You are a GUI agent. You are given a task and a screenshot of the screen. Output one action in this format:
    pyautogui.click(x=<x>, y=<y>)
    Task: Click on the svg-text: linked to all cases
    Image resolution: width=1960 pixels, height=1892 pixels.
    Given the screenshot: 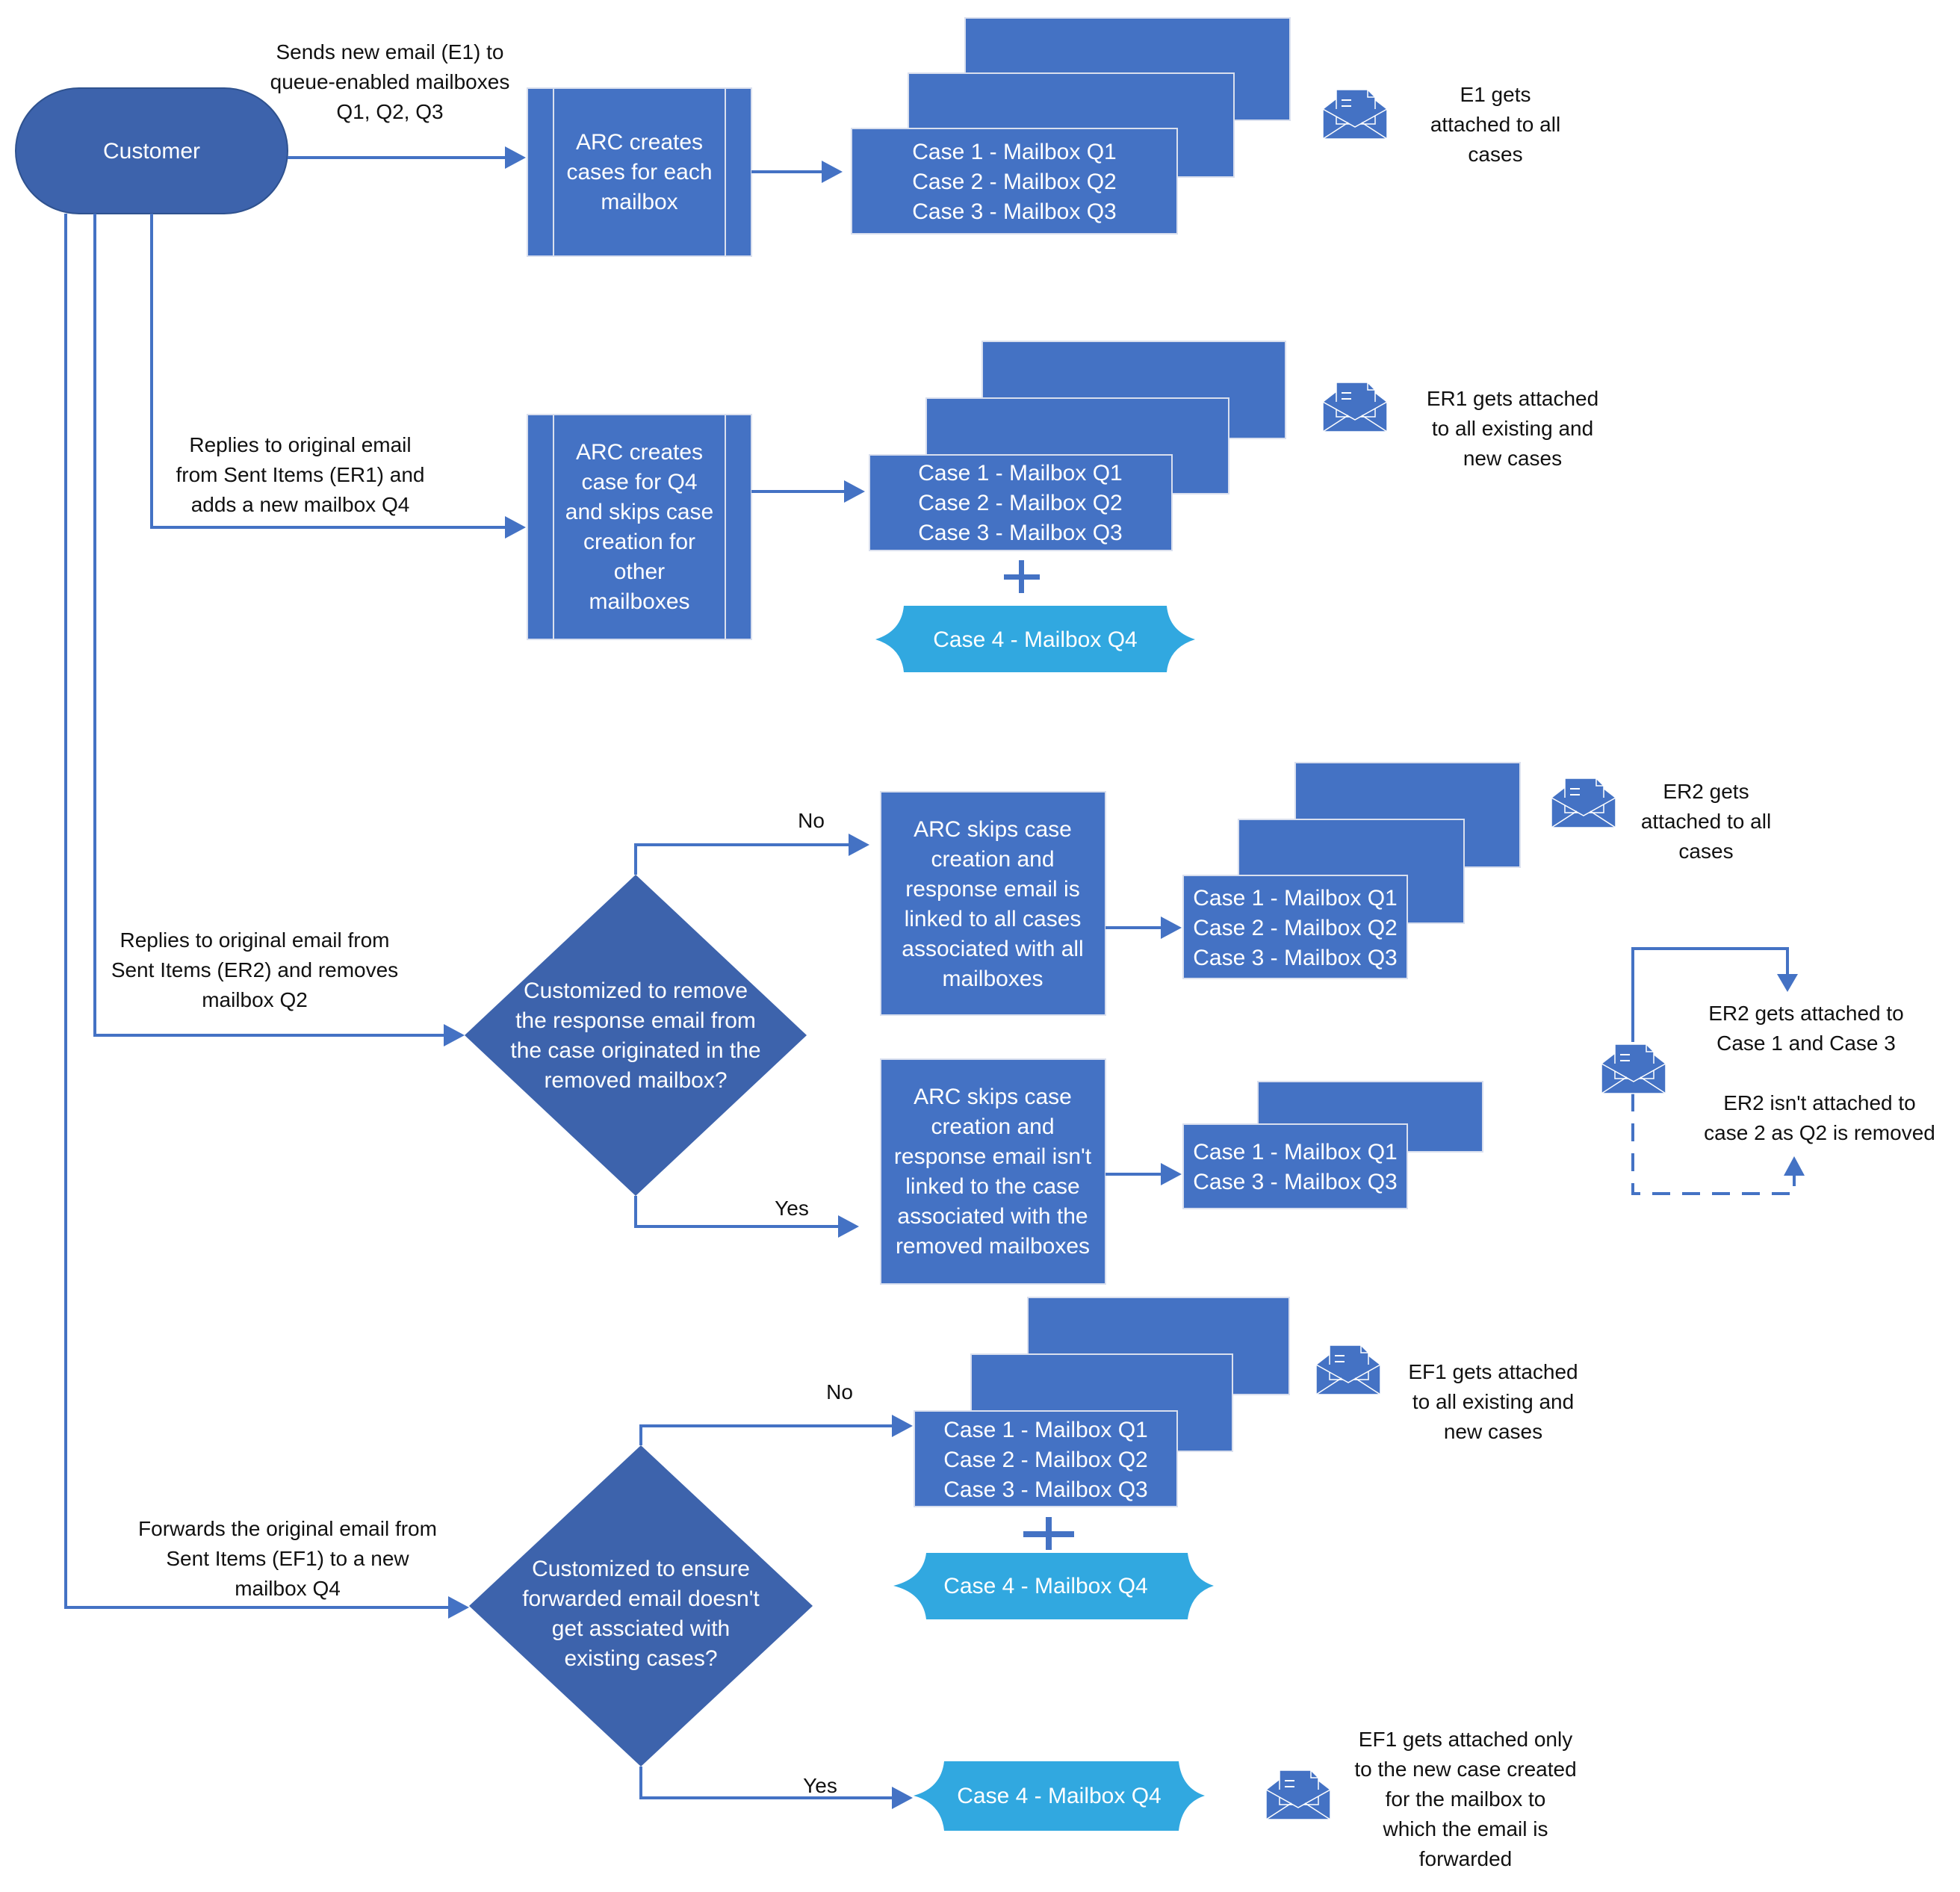 What is the action you would take?
    pyautogui.click(x=994, y=919)
    